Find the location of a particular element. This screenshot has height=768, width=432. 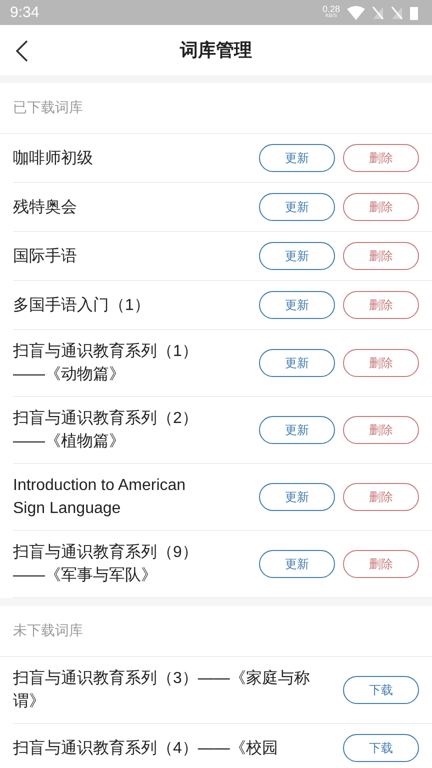

network-speed: 0.28 is located at coordinates (331, 9).